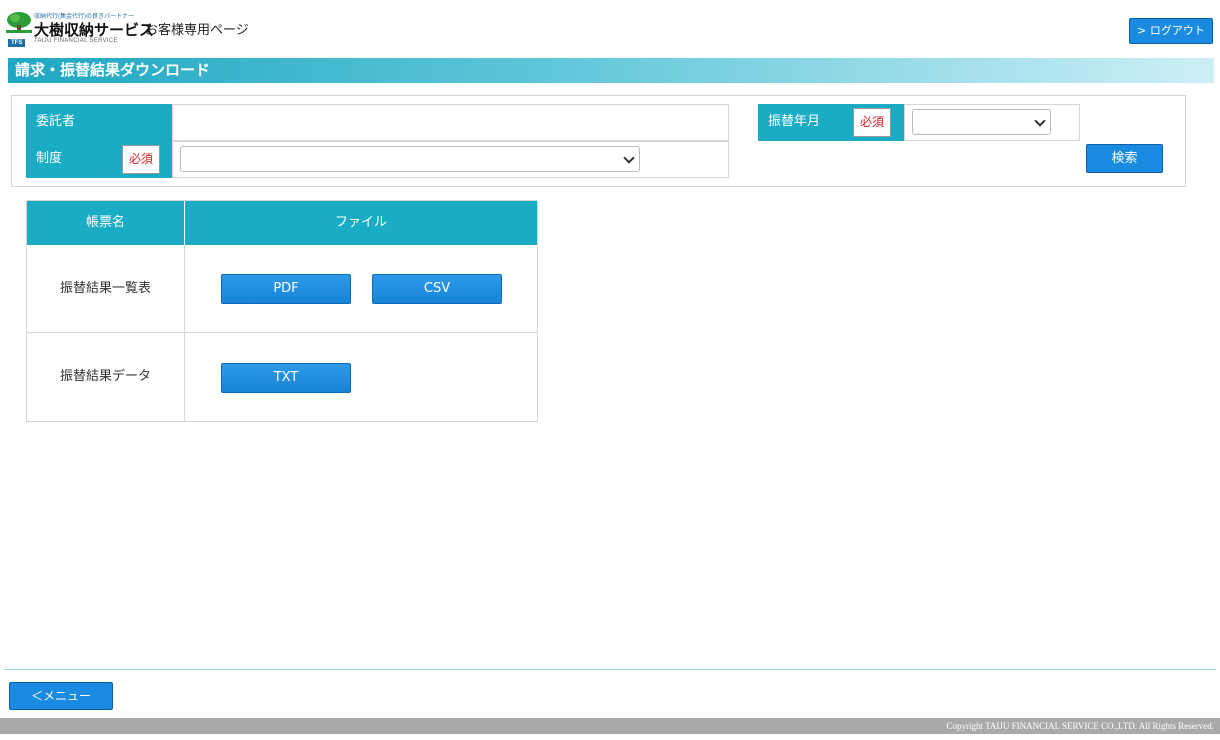  I want to click on report-name-transfer-result-data: 振替結果データ, so click(105, 376).